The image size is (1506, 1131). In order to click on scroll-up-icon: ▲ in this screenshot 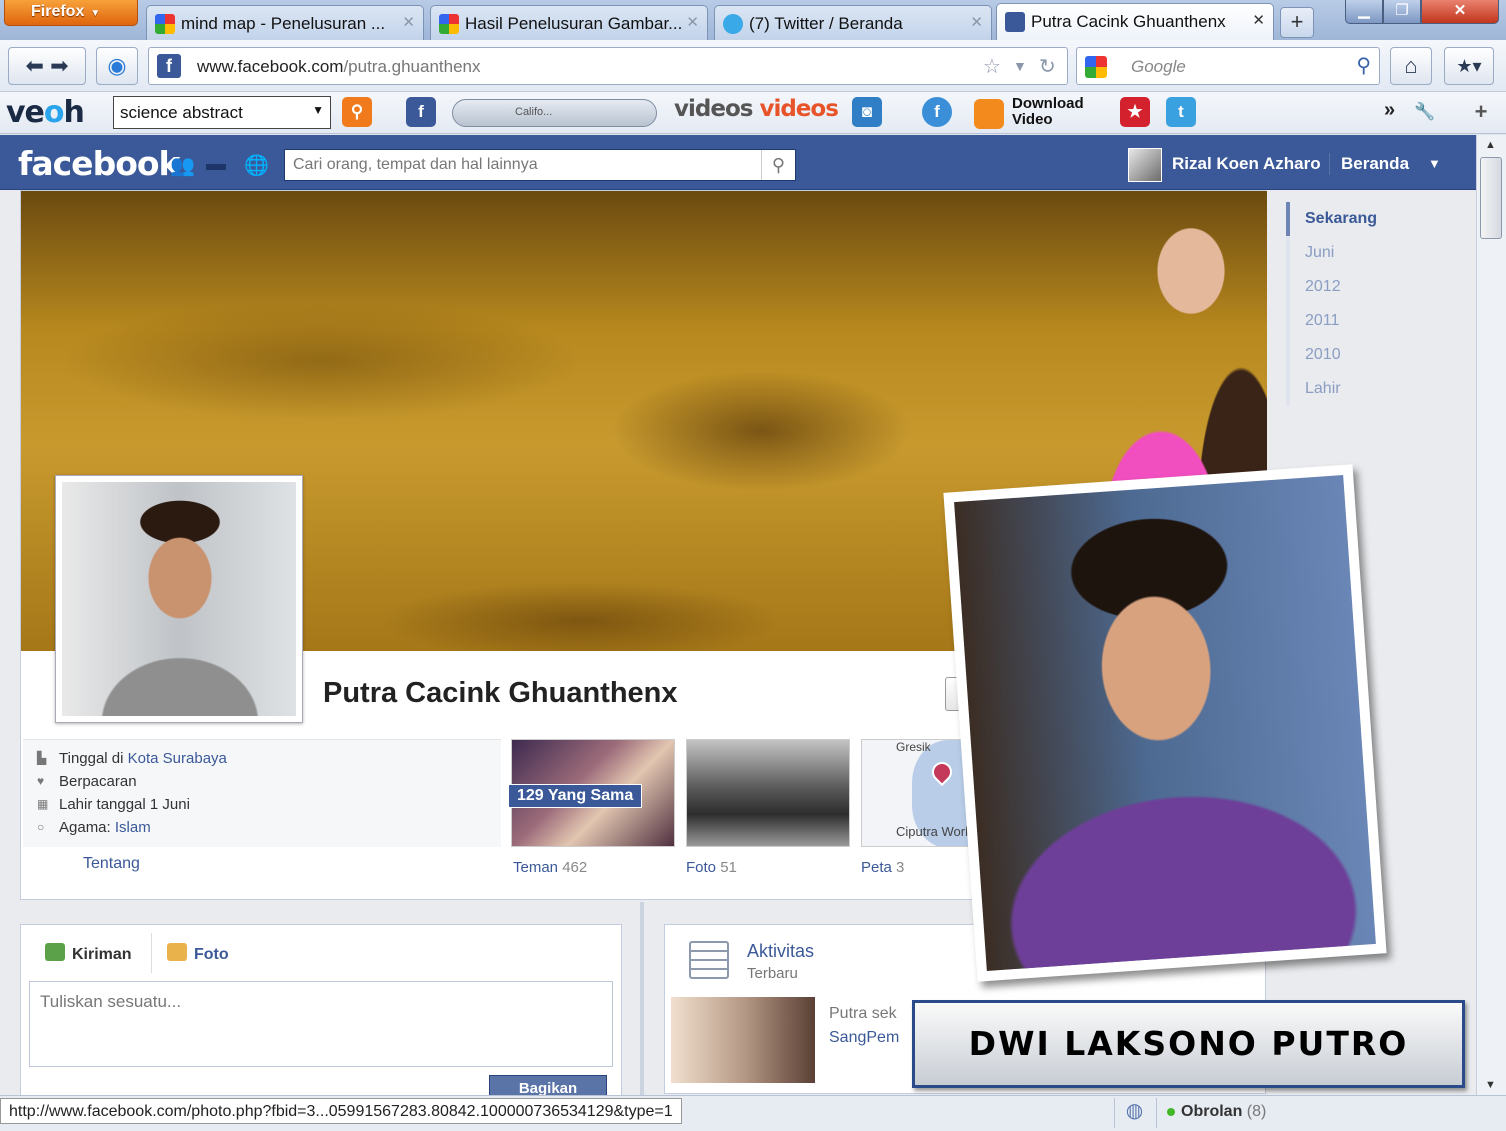, I will do `click(1490, 145)`.